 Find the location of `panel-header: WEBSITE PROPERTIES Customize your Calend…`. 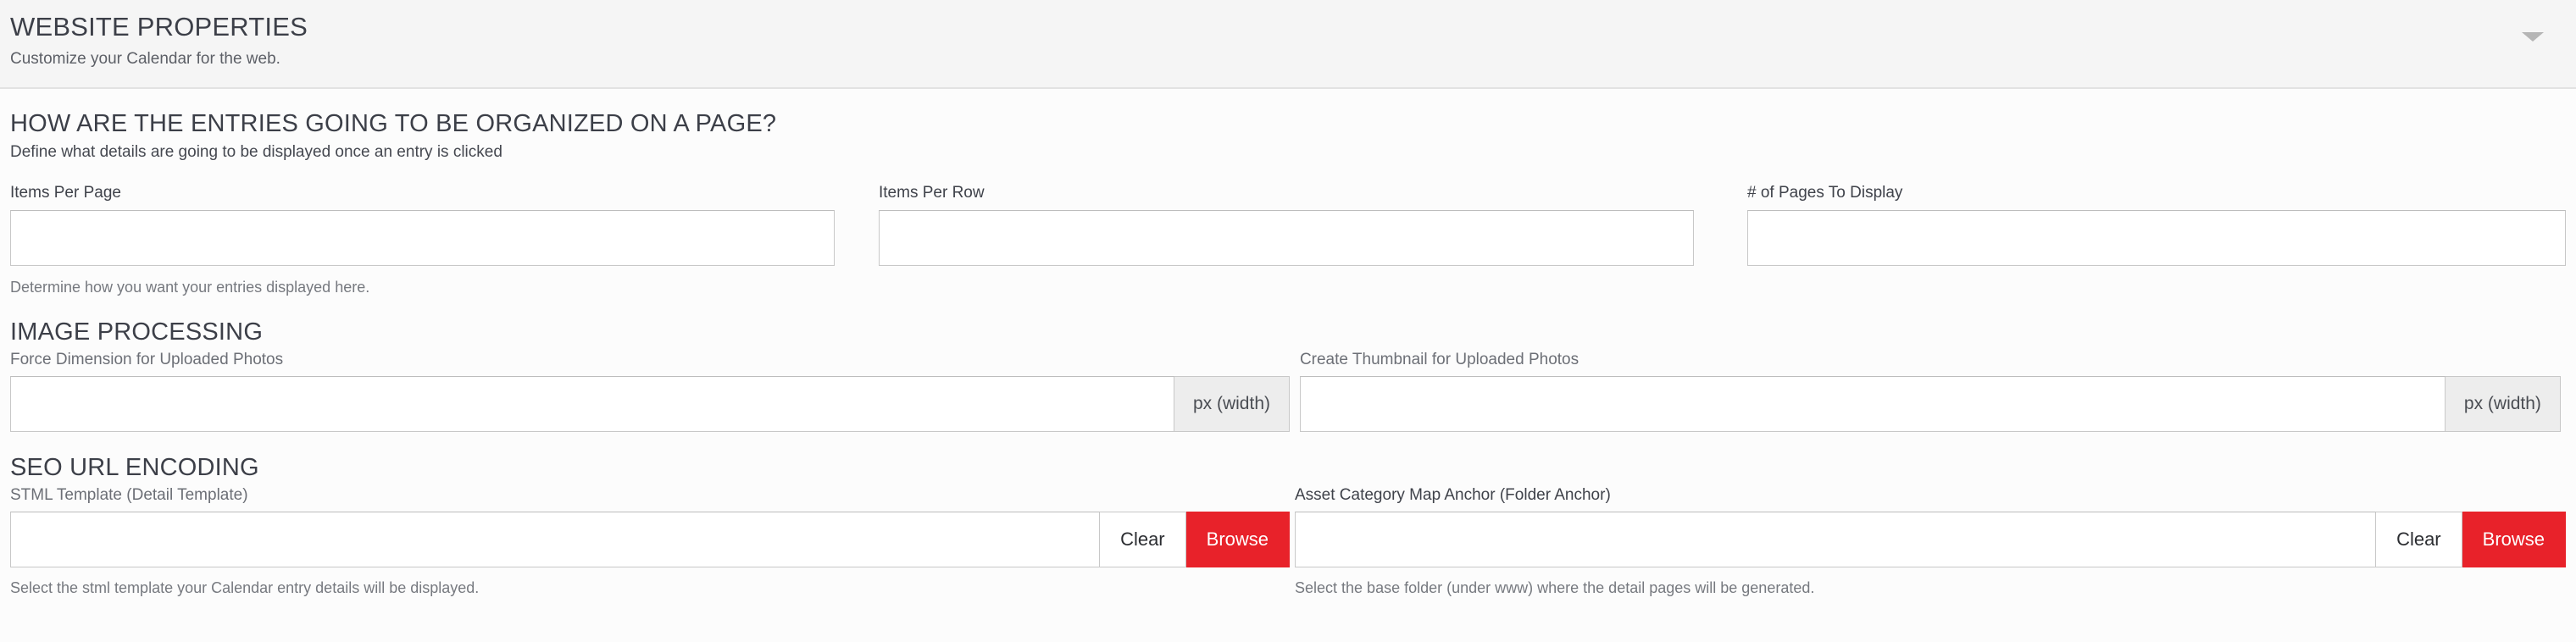

panel-header: WEBSITE PROPERTIES Customize your Calend… is located at coordinates (1288, 44).